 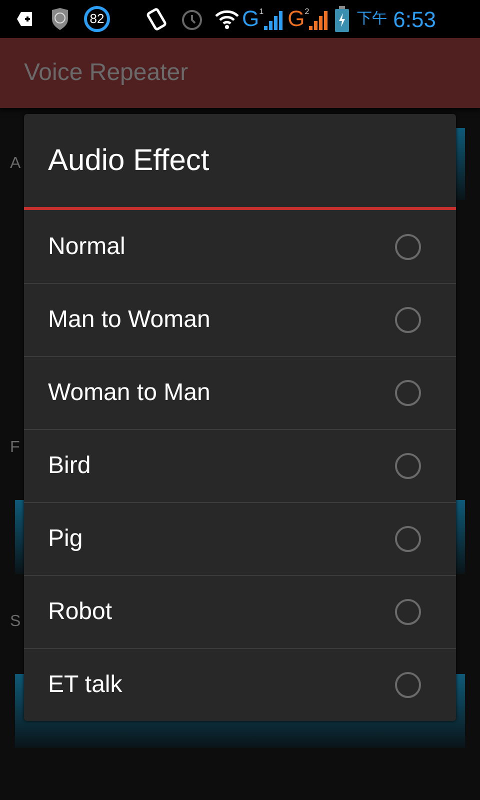 I want to click on dialog-title: Audio Effect, so click(x=129, y=161).